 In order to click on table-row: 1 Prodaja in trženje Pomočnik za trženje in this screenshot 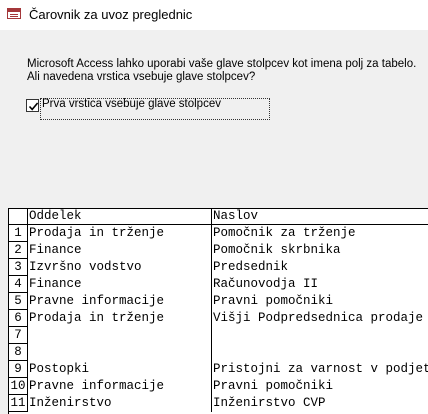, I will do `click(218, 233)`.